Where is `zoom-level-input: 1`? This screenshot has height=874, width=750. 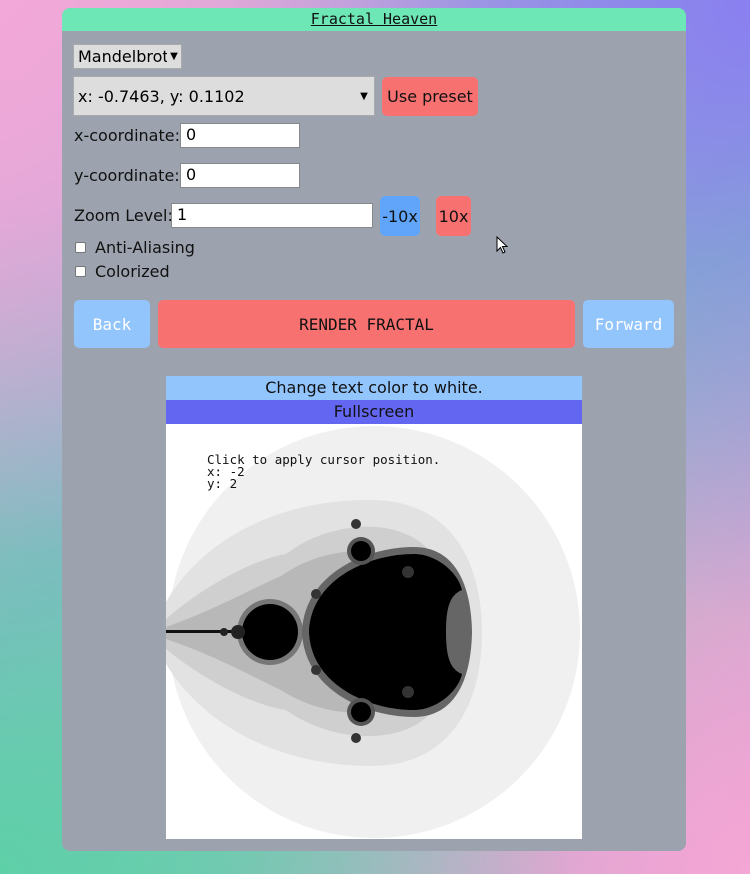
zoom-level-input: 1 is located at coordinates (272, 215).